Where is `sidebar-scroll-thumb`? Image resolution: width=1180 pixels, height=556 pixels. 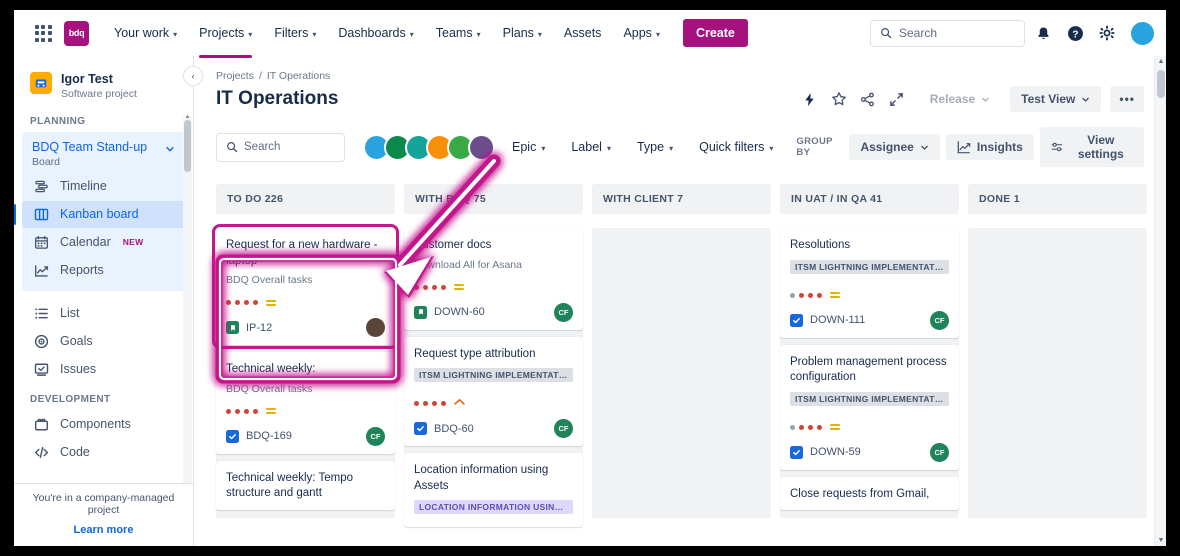
sidebar-scroll-thumb is located at coordinates (187, 146).